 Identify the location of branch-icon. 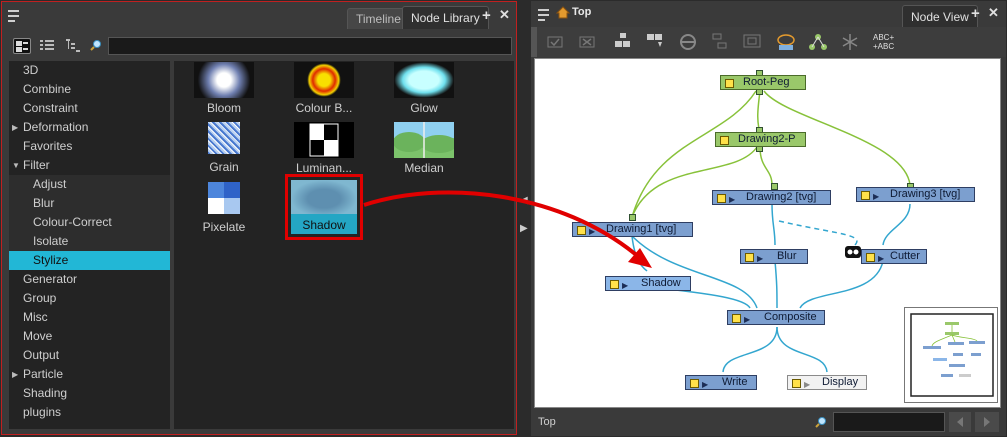
(850, 42).